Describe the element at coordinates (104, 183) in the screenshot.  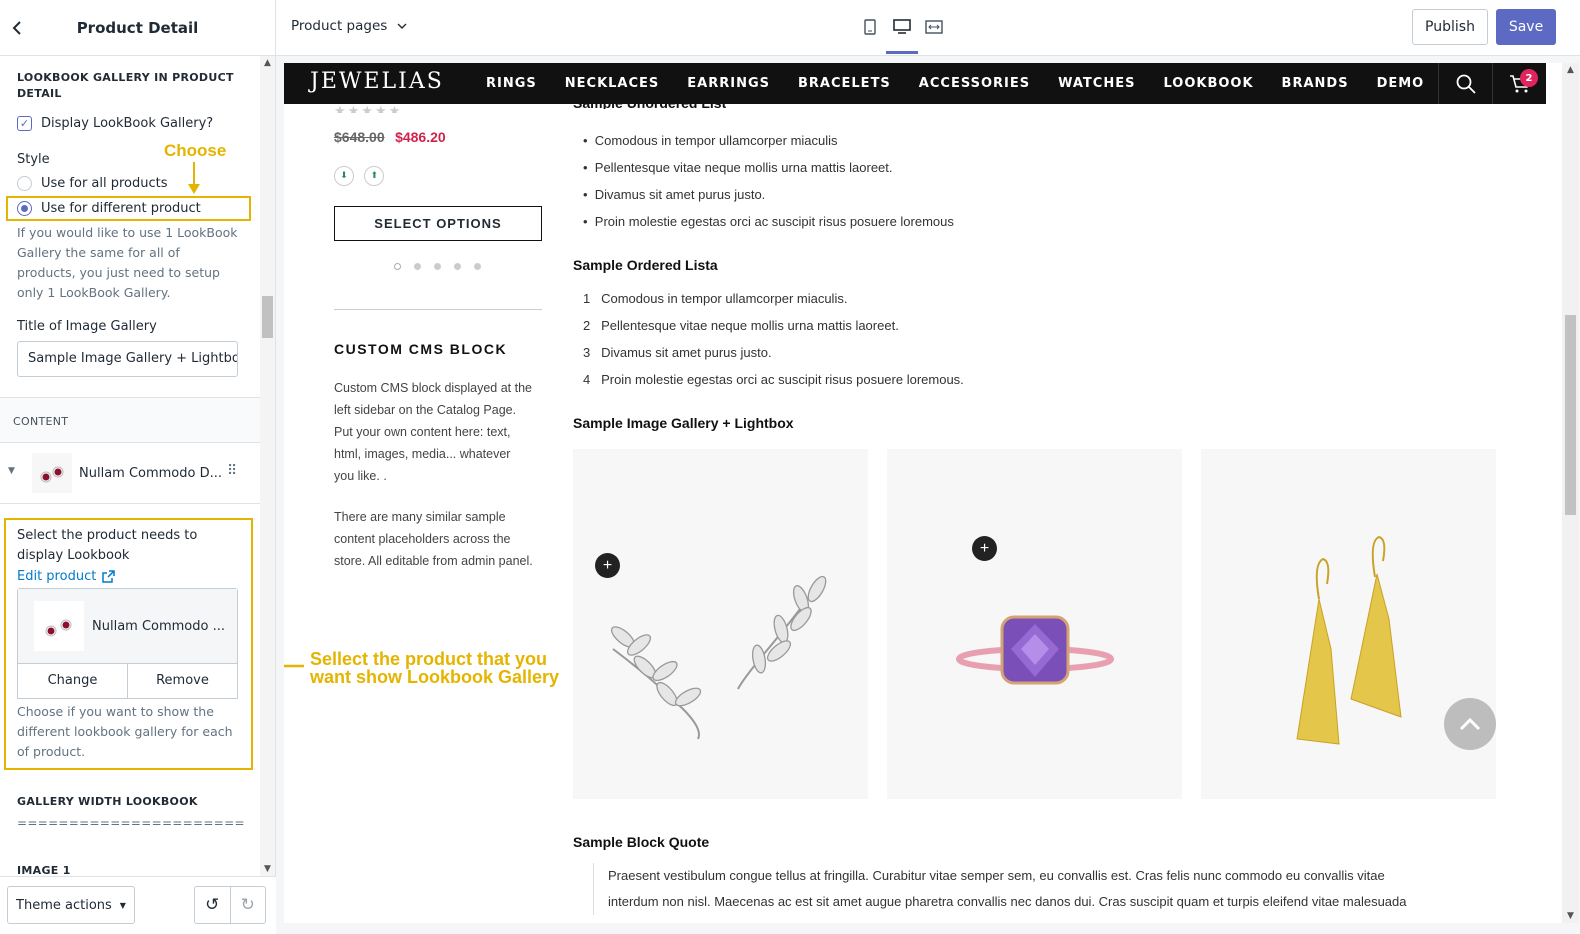
I see `radio-use-all-label: Use for all products` at that location.